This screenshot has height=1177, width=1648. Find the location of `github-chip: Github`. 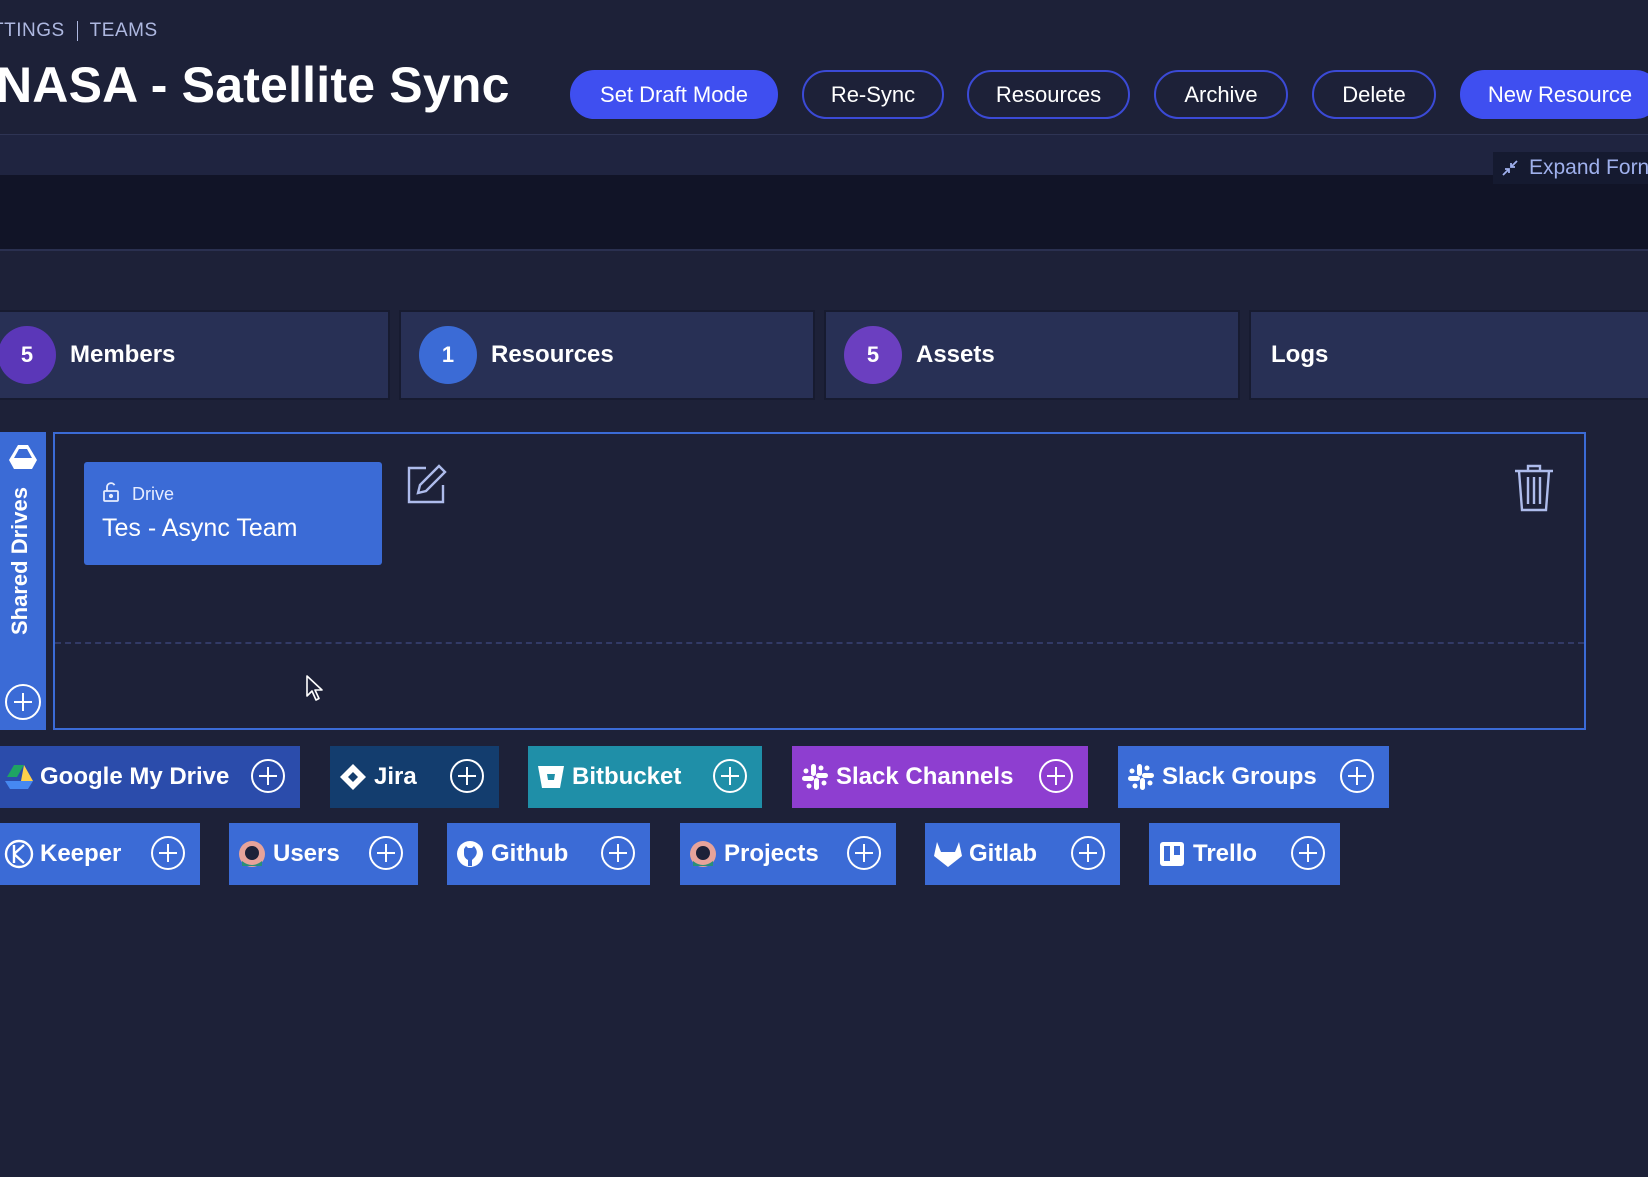

github-chip: Github is located at coordinates (548, 854).